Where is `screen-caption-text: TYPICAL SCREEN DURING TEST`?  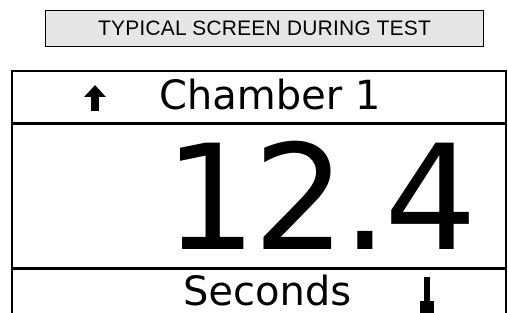 screen-caption-text: TYPICAL SCREEN DURING TEST is located at coordinates (264, 28).